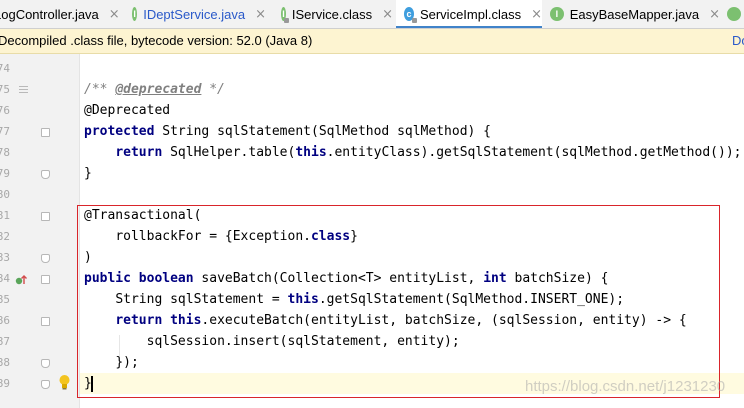 This screenshot has height=408, width=744. Describe the element at coordinates (5, 362) in the screenshot. I see `line-number: 88` at that location.